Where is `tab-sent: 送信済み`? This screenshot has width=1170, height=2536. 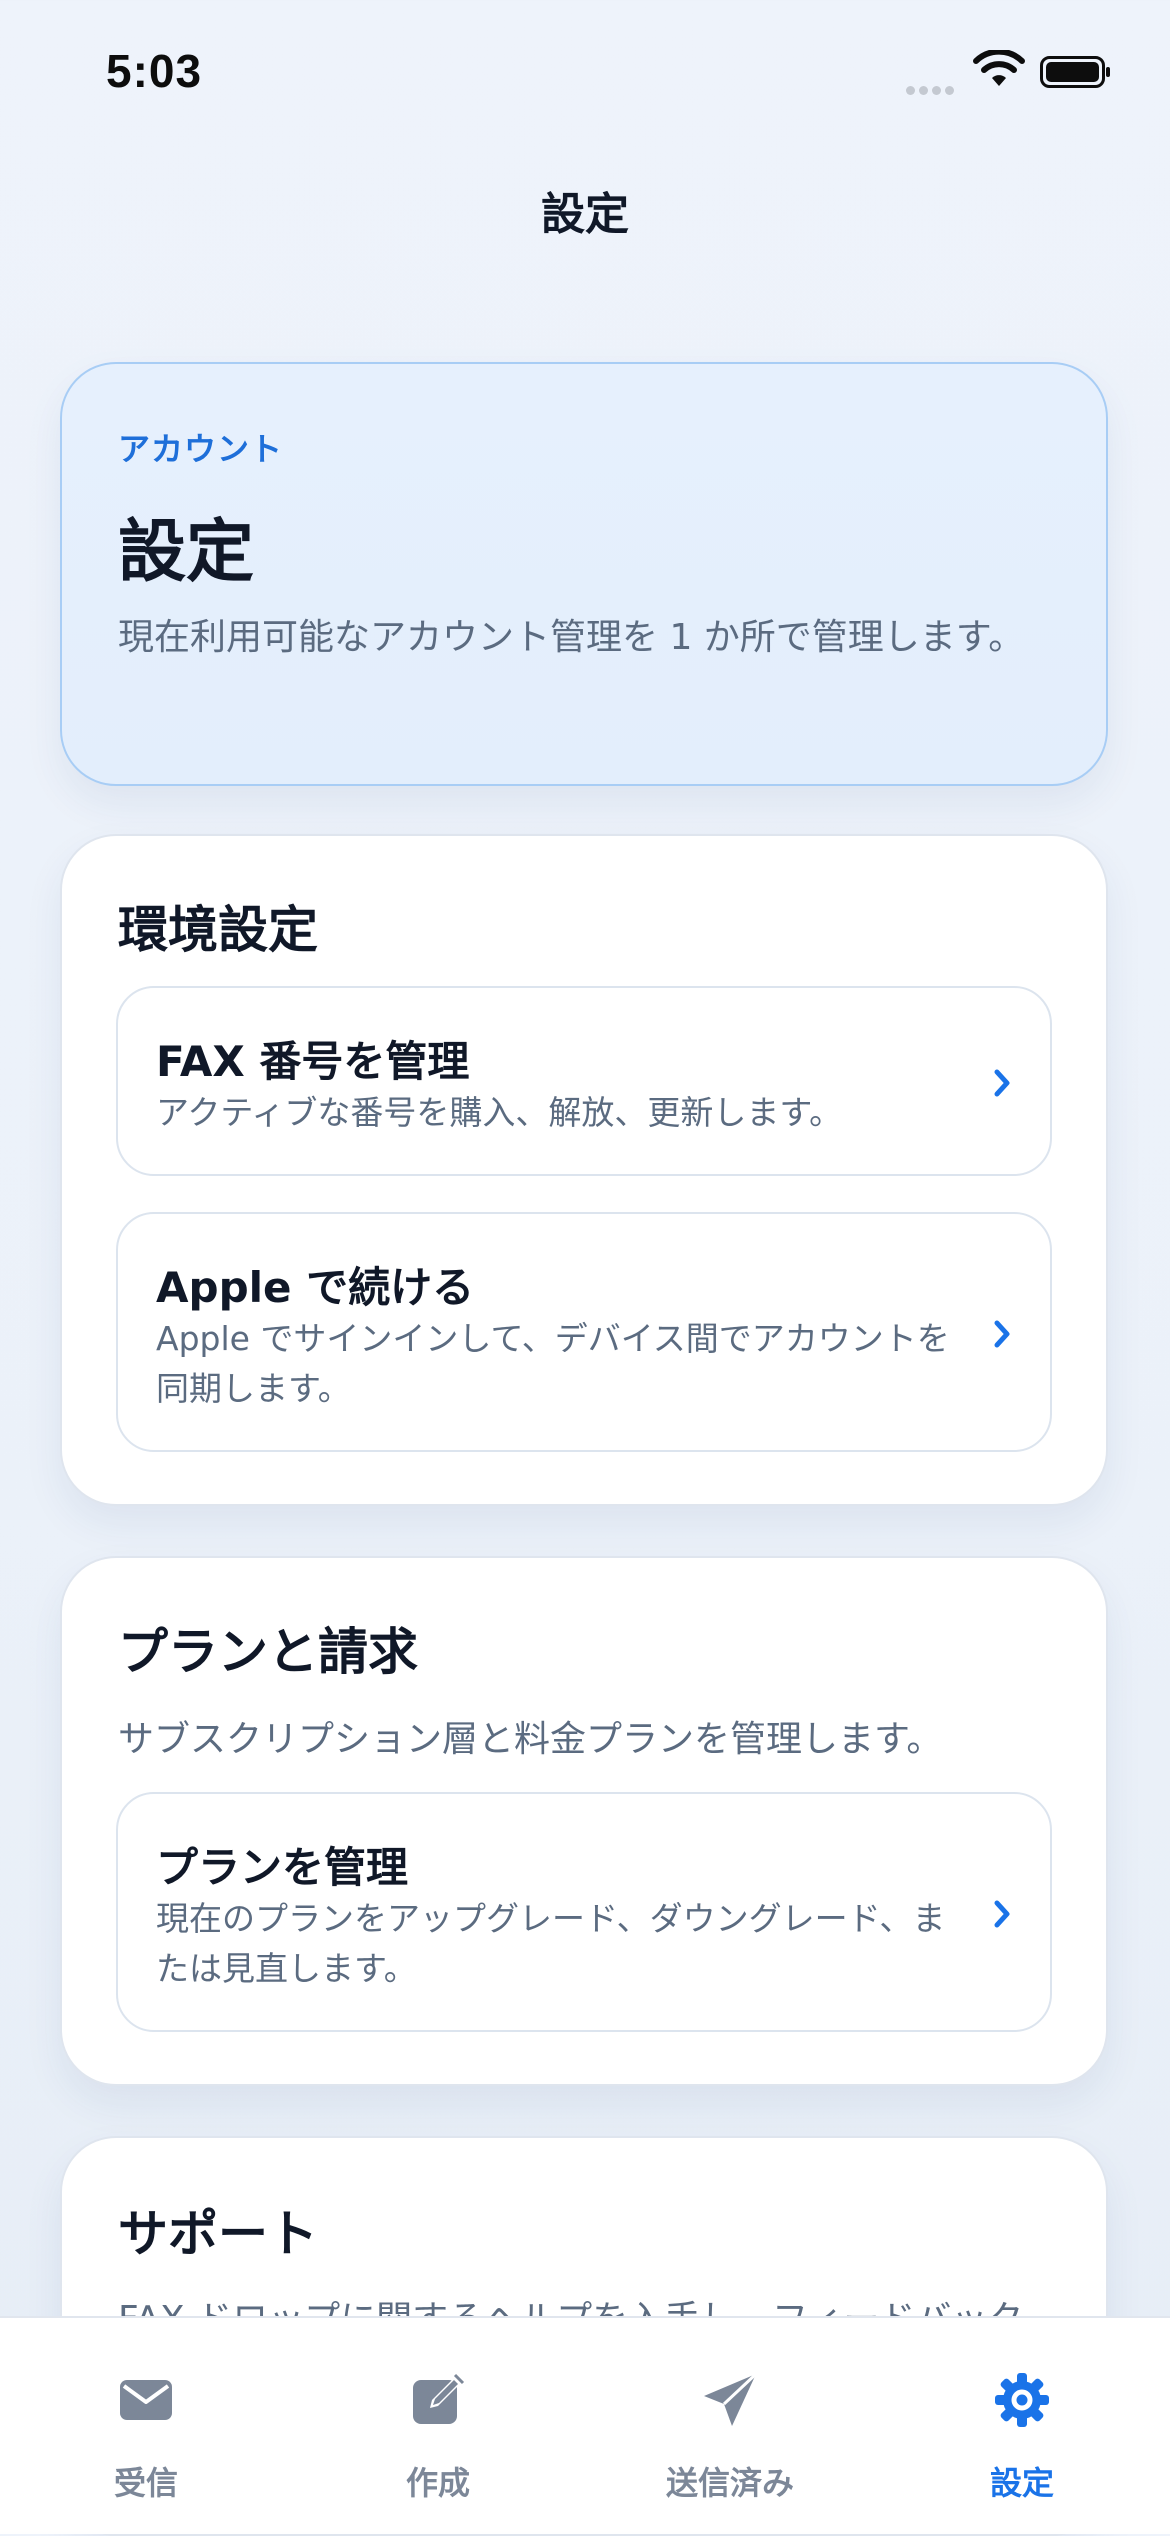 tab-sent: 送信済み is located at coordinates (730, 2426).